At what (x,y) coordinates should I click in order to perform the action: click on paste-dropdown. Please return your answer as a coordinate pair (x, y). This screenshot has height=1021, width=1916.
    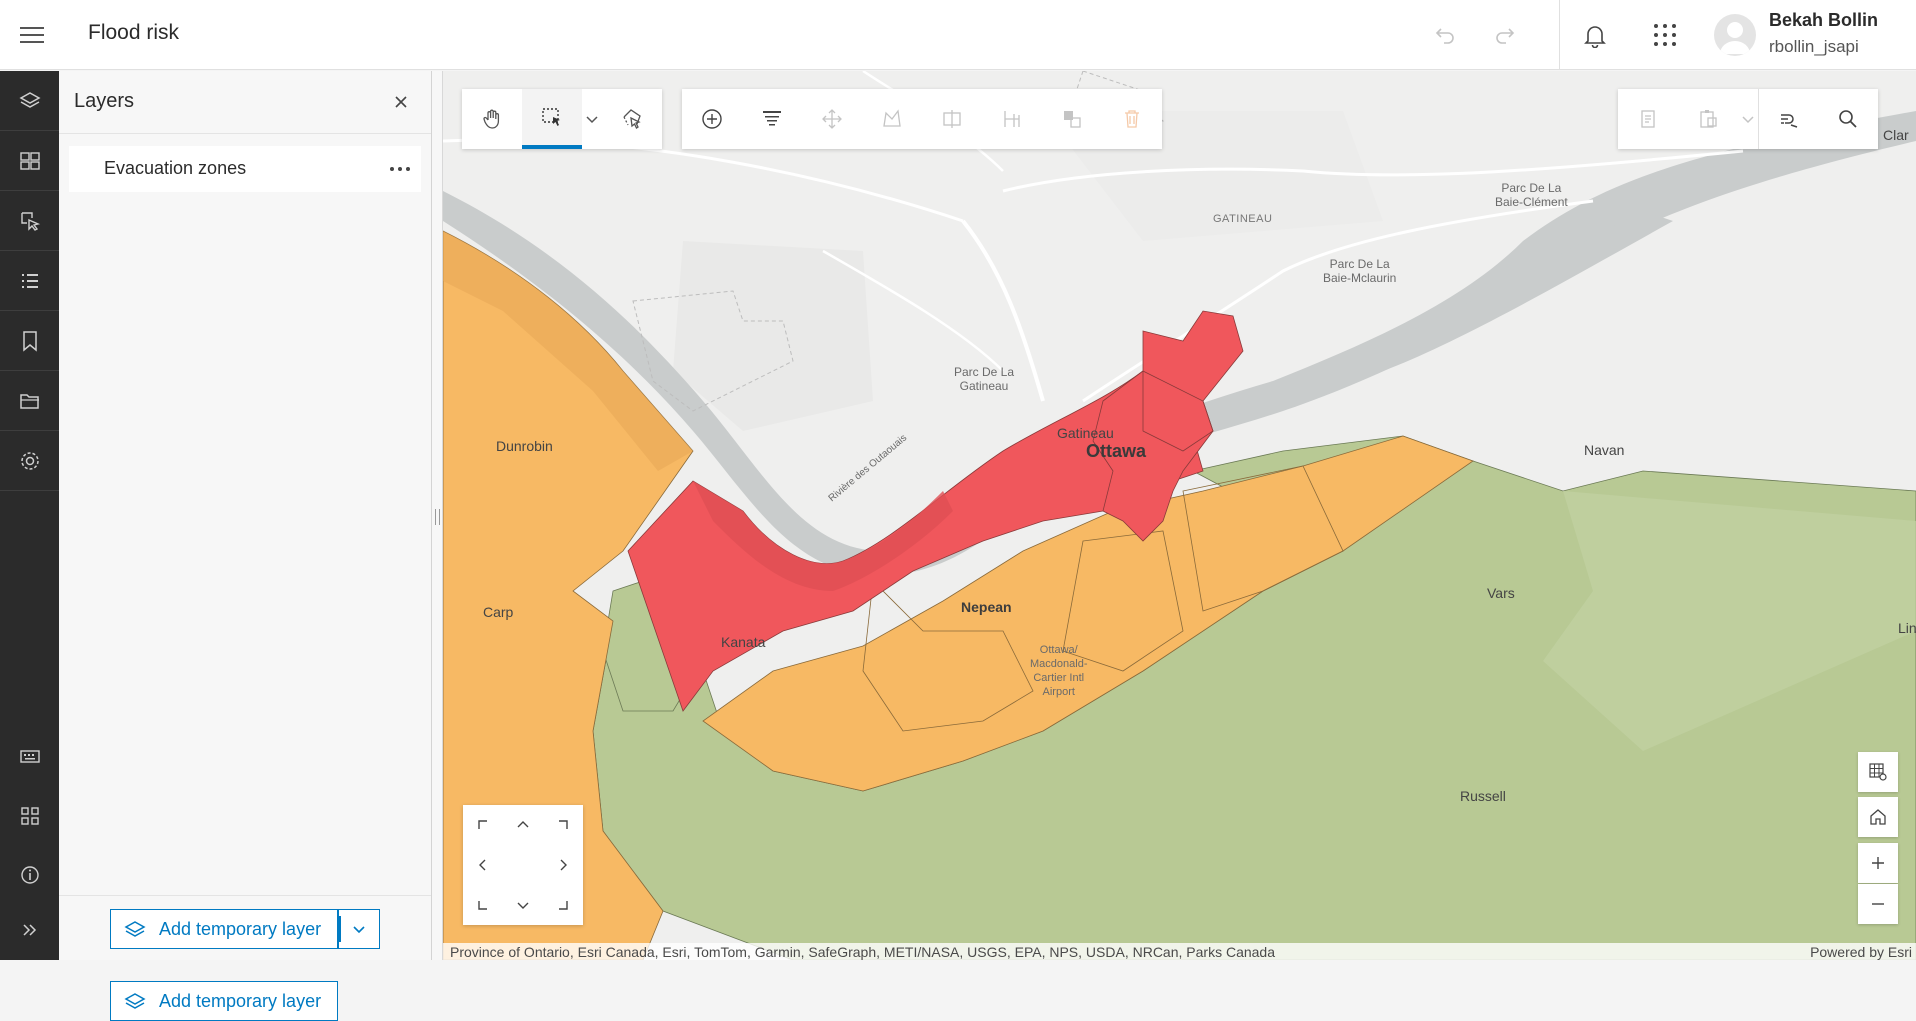
    Looking at the image, I should click on (1748, 119).